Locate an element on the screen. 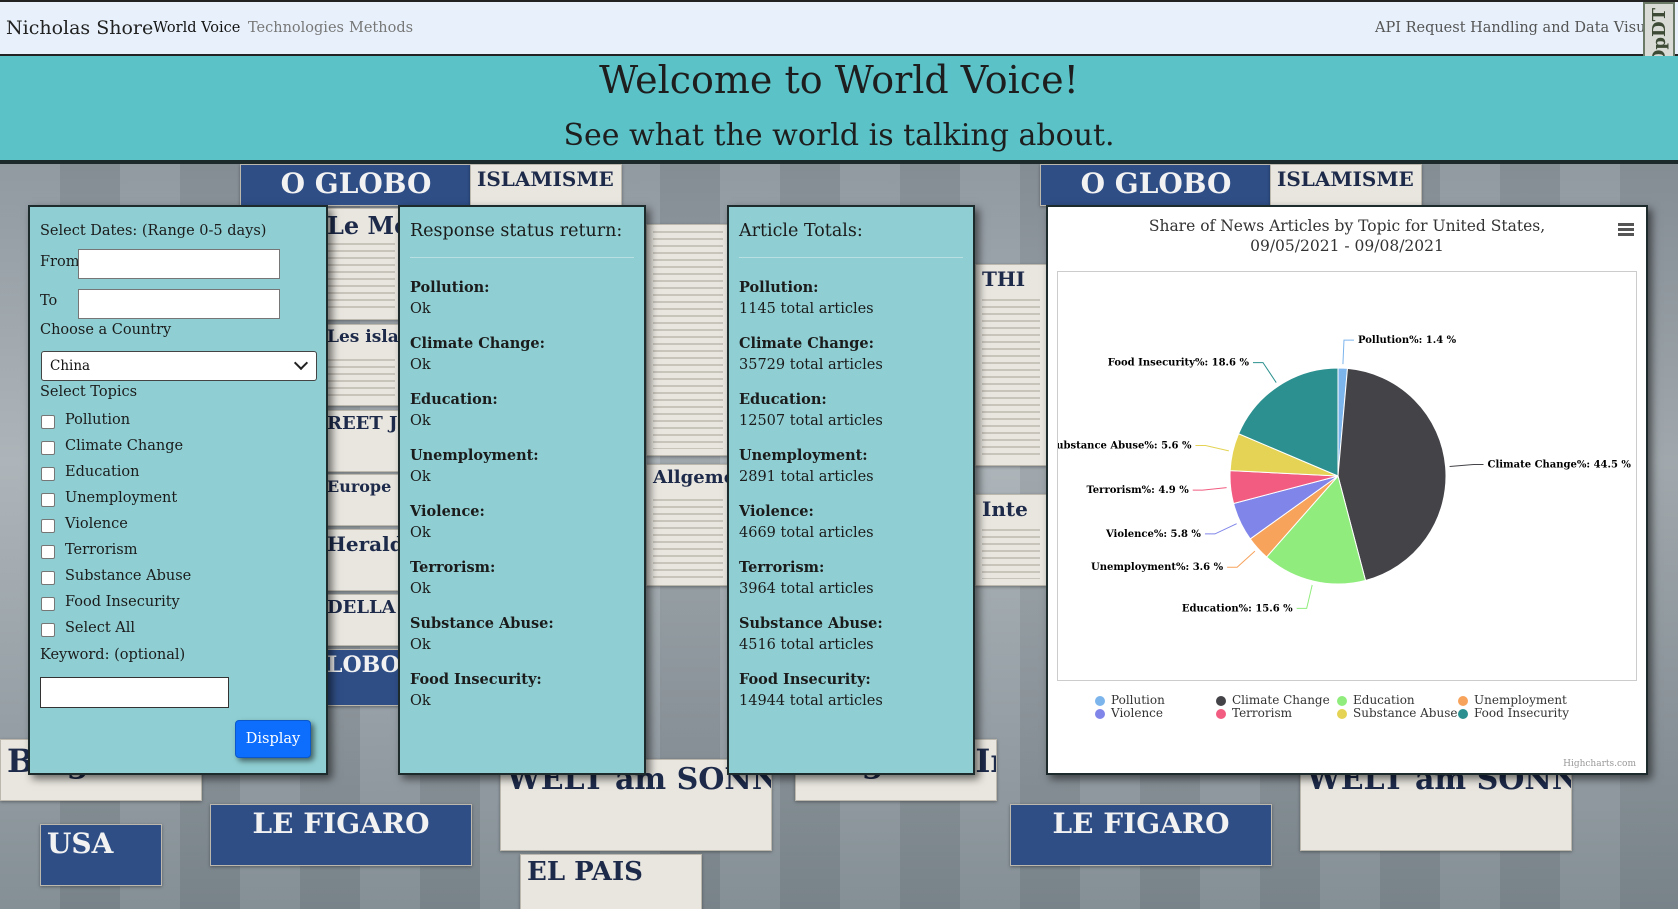 This screenshot has height=909, width=1678. legend-item-unemployment: Unemployment is located at coordinates (1512, 700).